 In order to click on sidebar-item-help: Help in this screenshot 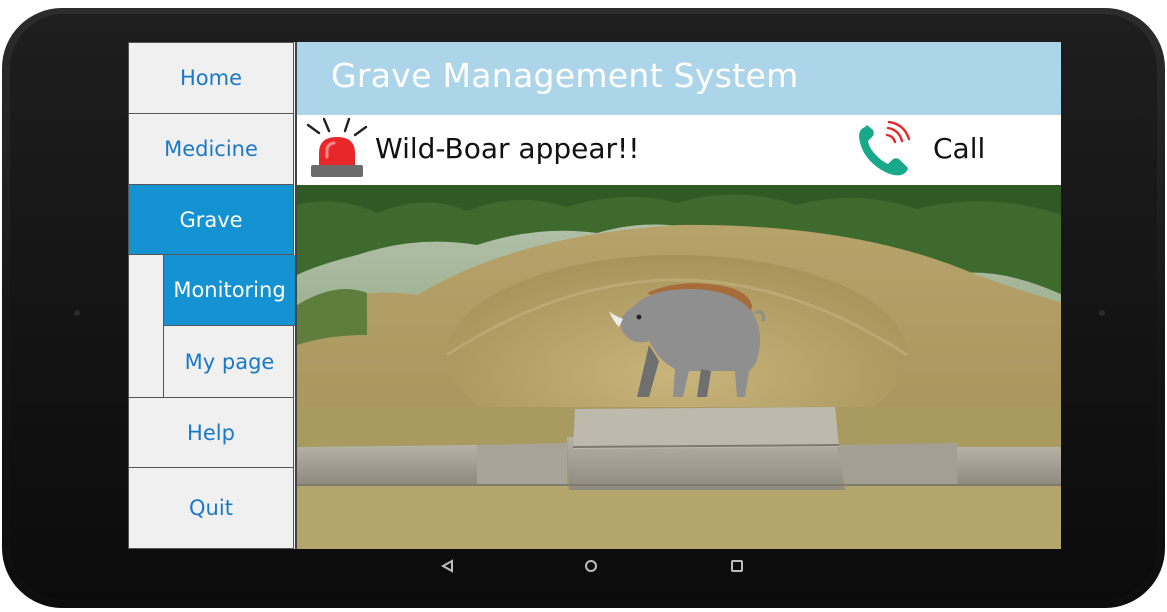, I will do `click(211, 433)`.